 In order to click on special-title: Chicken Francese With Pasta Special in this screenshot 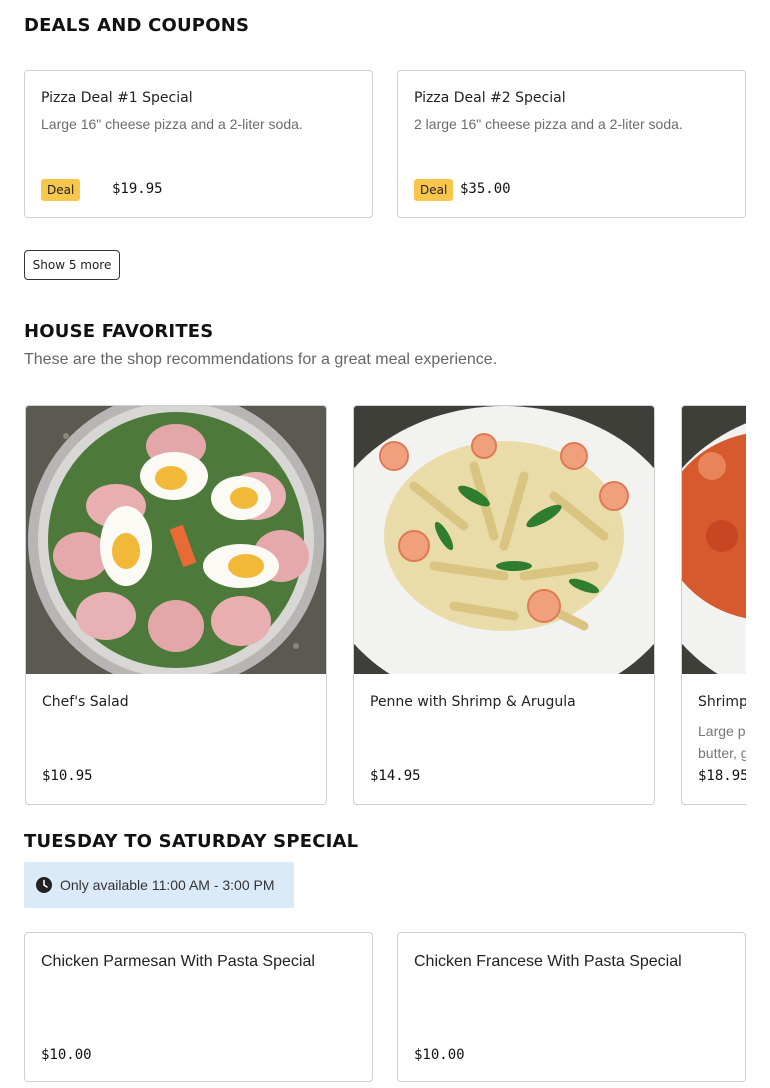, I will do `click(548, 961)`.